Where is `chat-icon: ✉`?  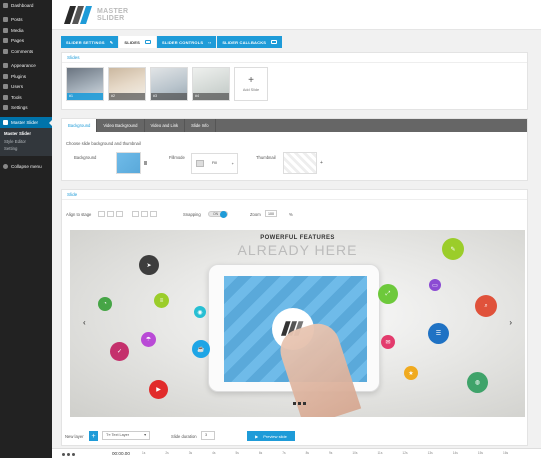 chat-icon: ✉ is located at coordinates (388, 342).